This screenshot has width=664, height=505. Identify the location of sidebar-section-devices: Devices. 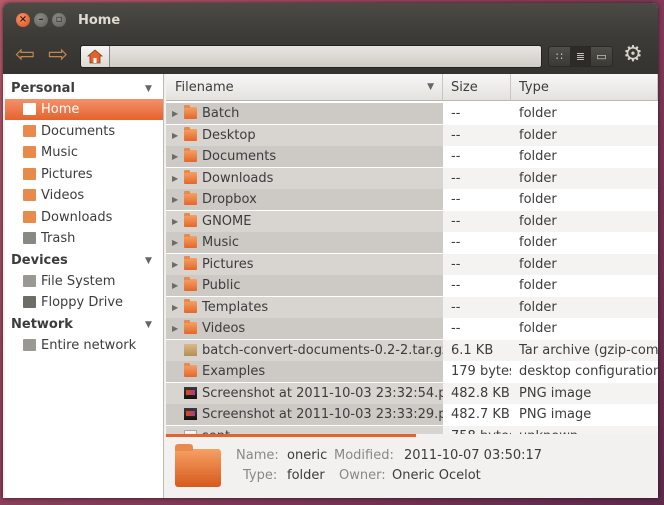
(39, 260).